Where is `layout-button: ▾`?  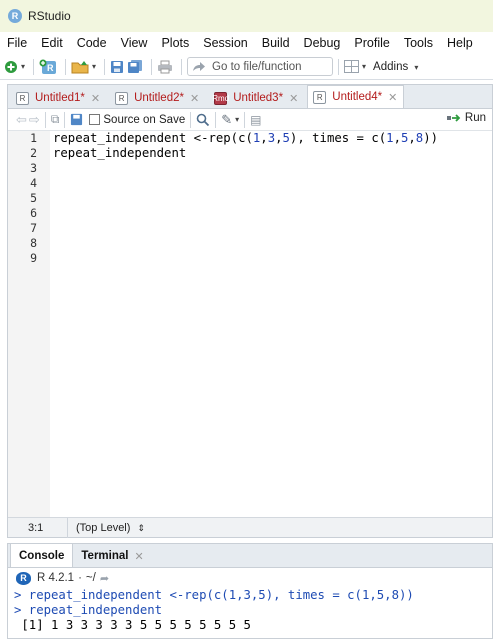
layout-button: ▾ is located at coordinates (355, 67).